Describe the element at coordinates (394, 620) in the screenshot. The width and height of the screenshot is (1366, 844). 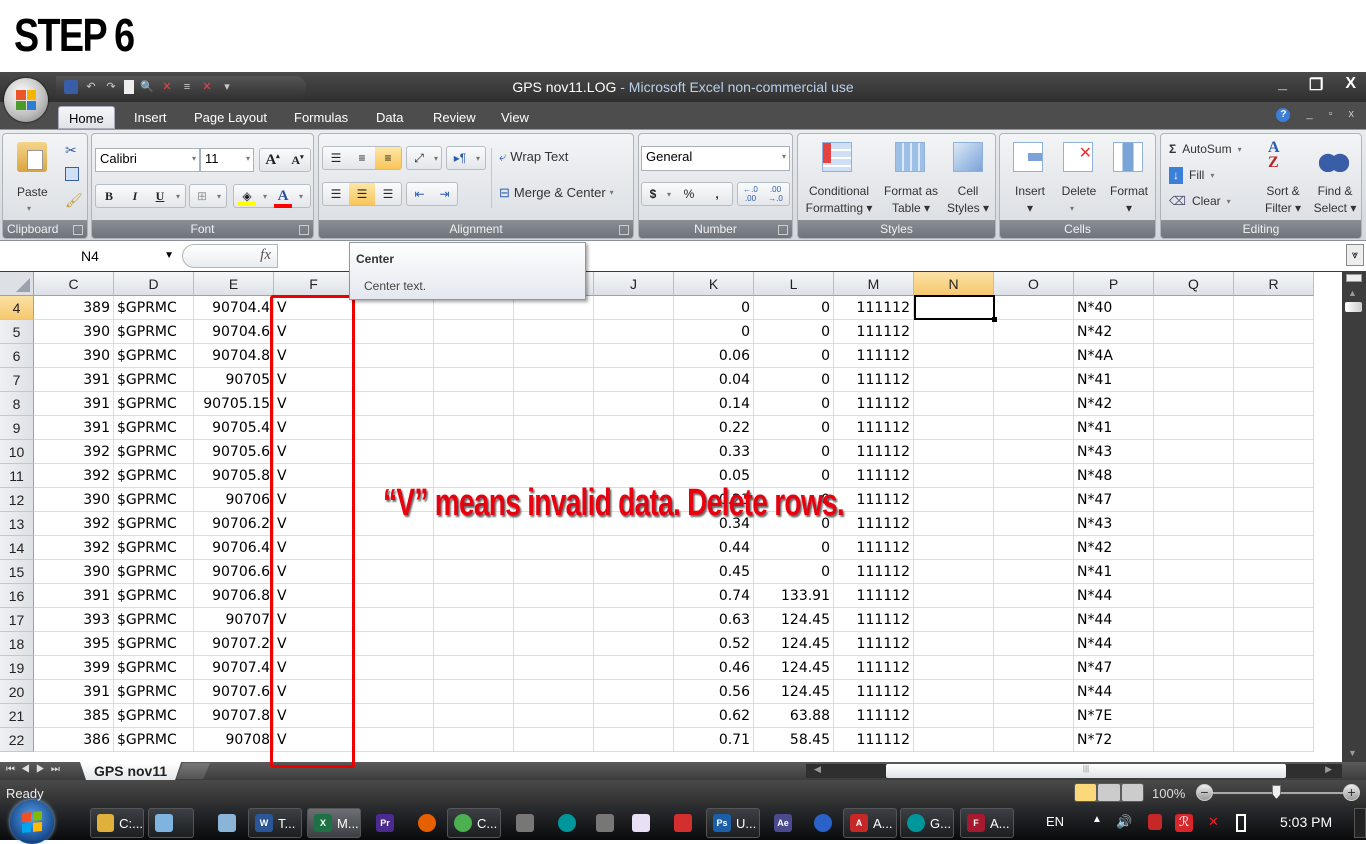
I see `cell-g17` at that location.